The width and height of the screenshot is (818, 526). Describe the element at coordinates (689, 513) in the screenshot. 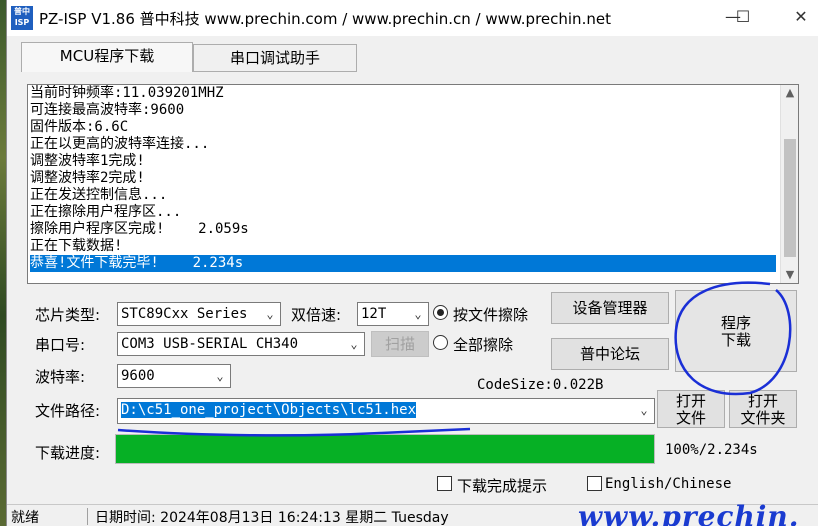

I see `watermark-text: www.prechin.` at that location.